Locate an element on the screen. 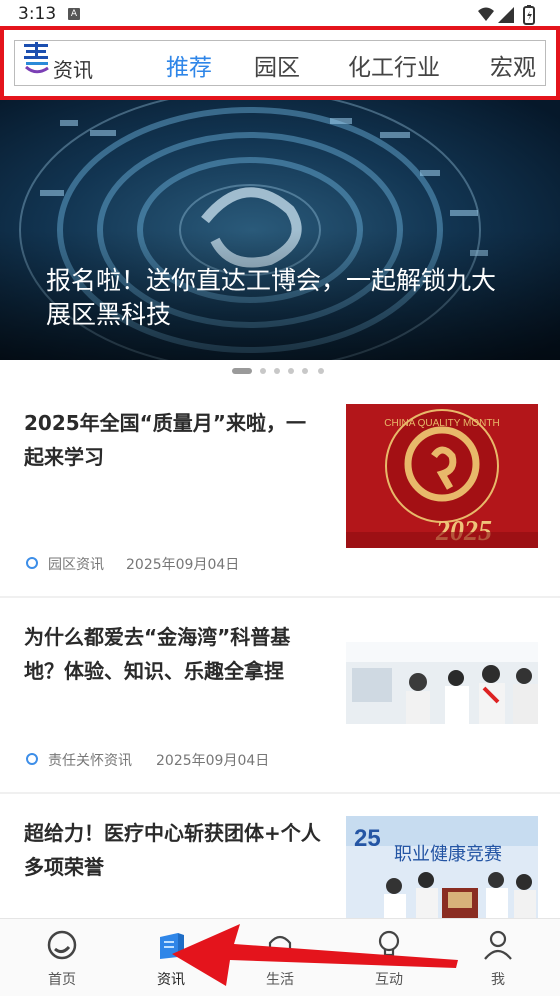  status-icons is located at coordinates (506, 15).